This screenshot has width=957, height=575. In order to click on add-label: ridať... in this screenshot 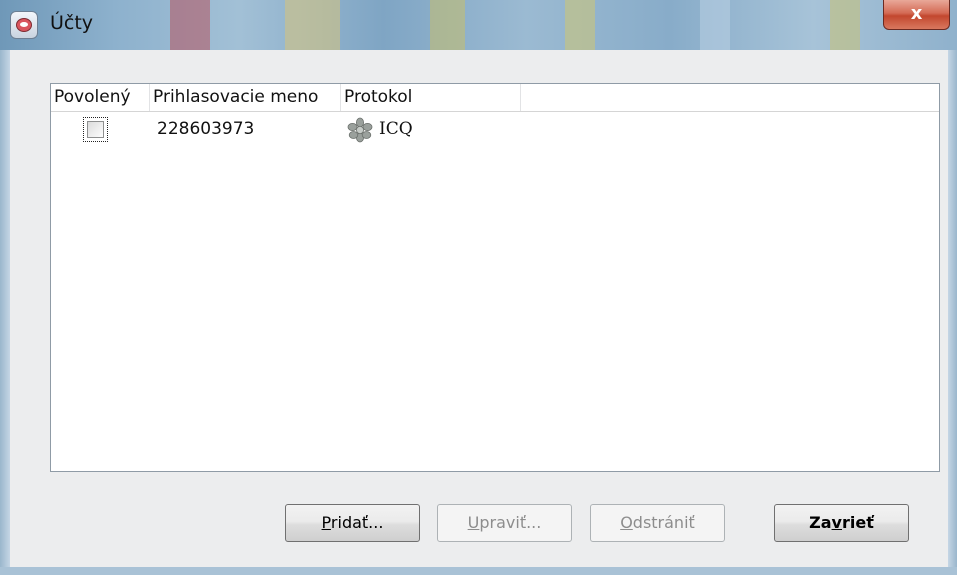, I will do `click(357, 522)`.